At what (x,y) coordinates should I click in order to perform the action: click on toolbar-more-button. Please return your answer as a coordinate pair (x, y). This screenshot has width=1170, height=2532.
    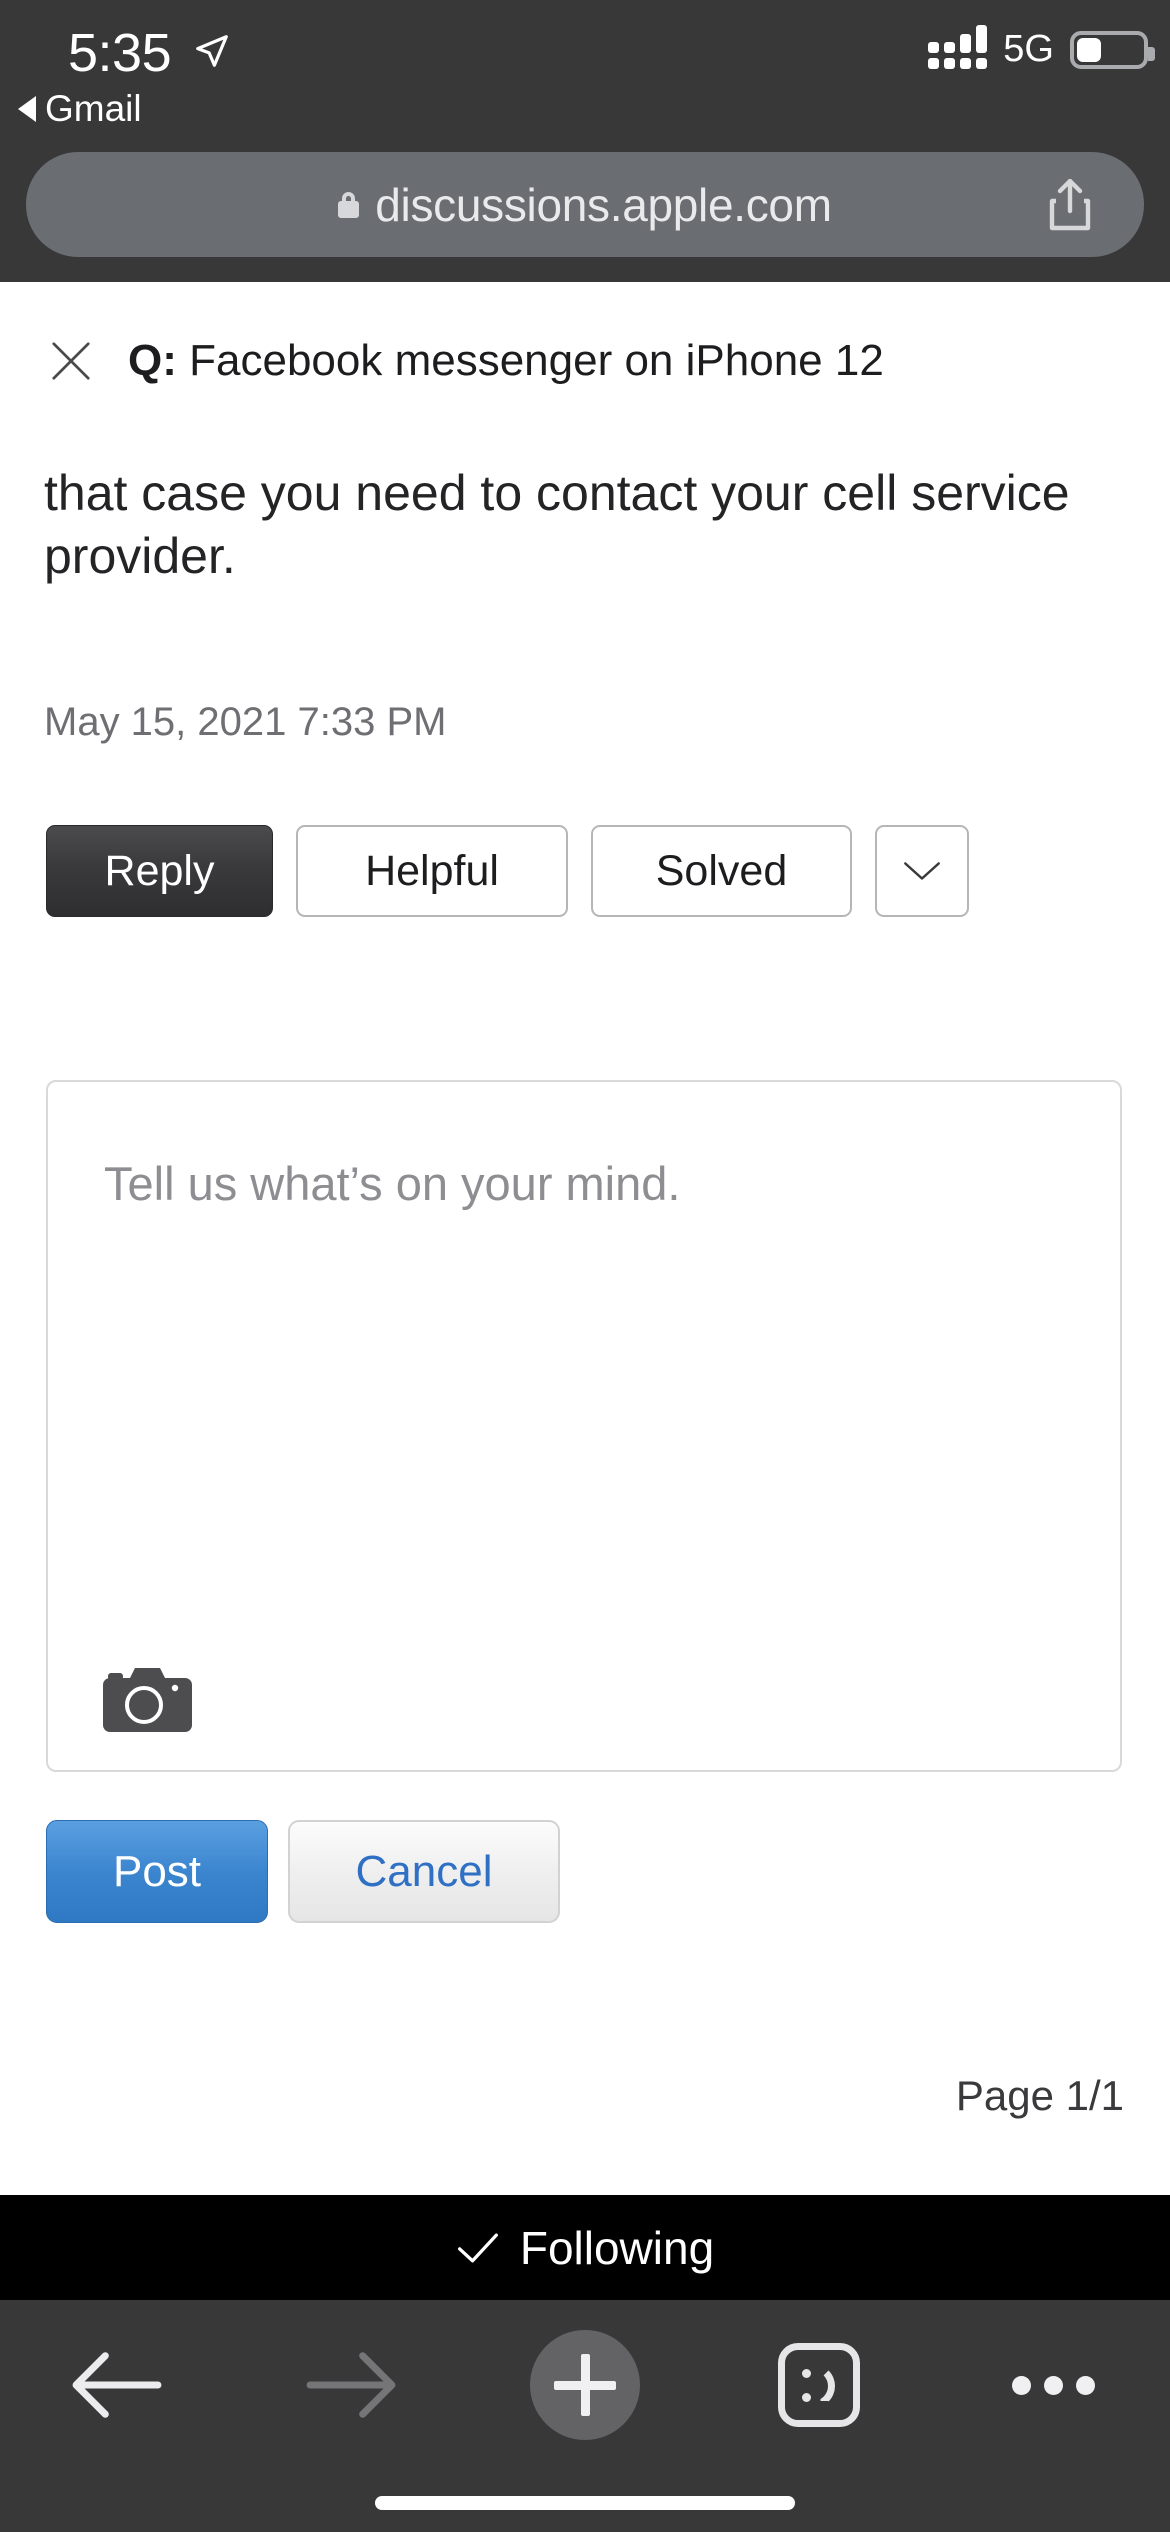
    Looking at the image, I should click on (1053, 2385).